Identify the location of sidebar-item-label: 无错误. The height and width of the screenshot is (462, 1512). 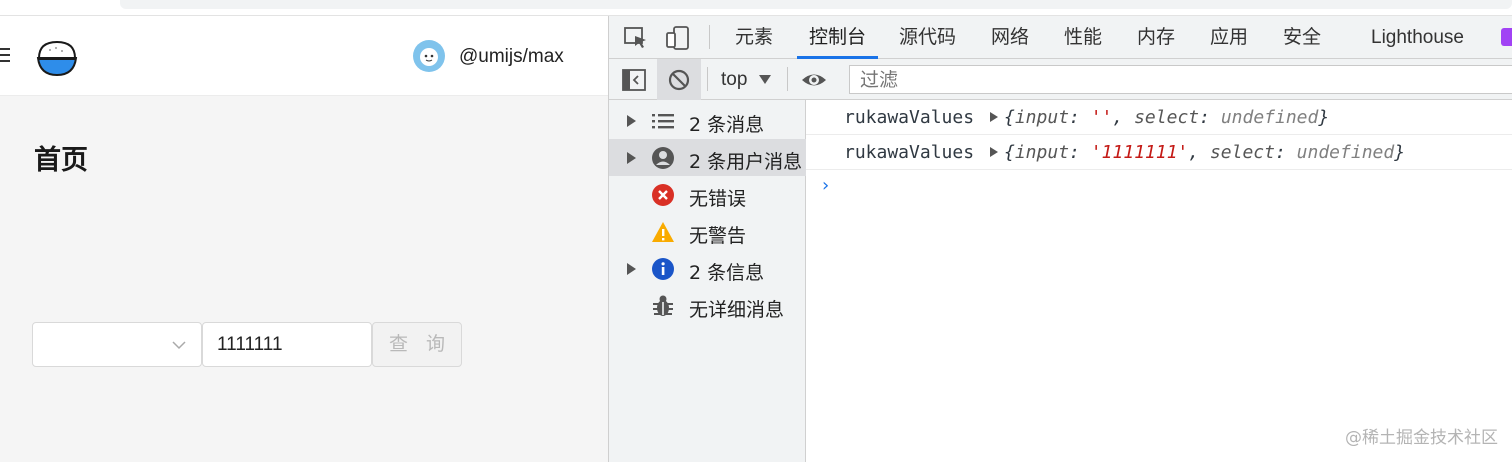
(718, 199).